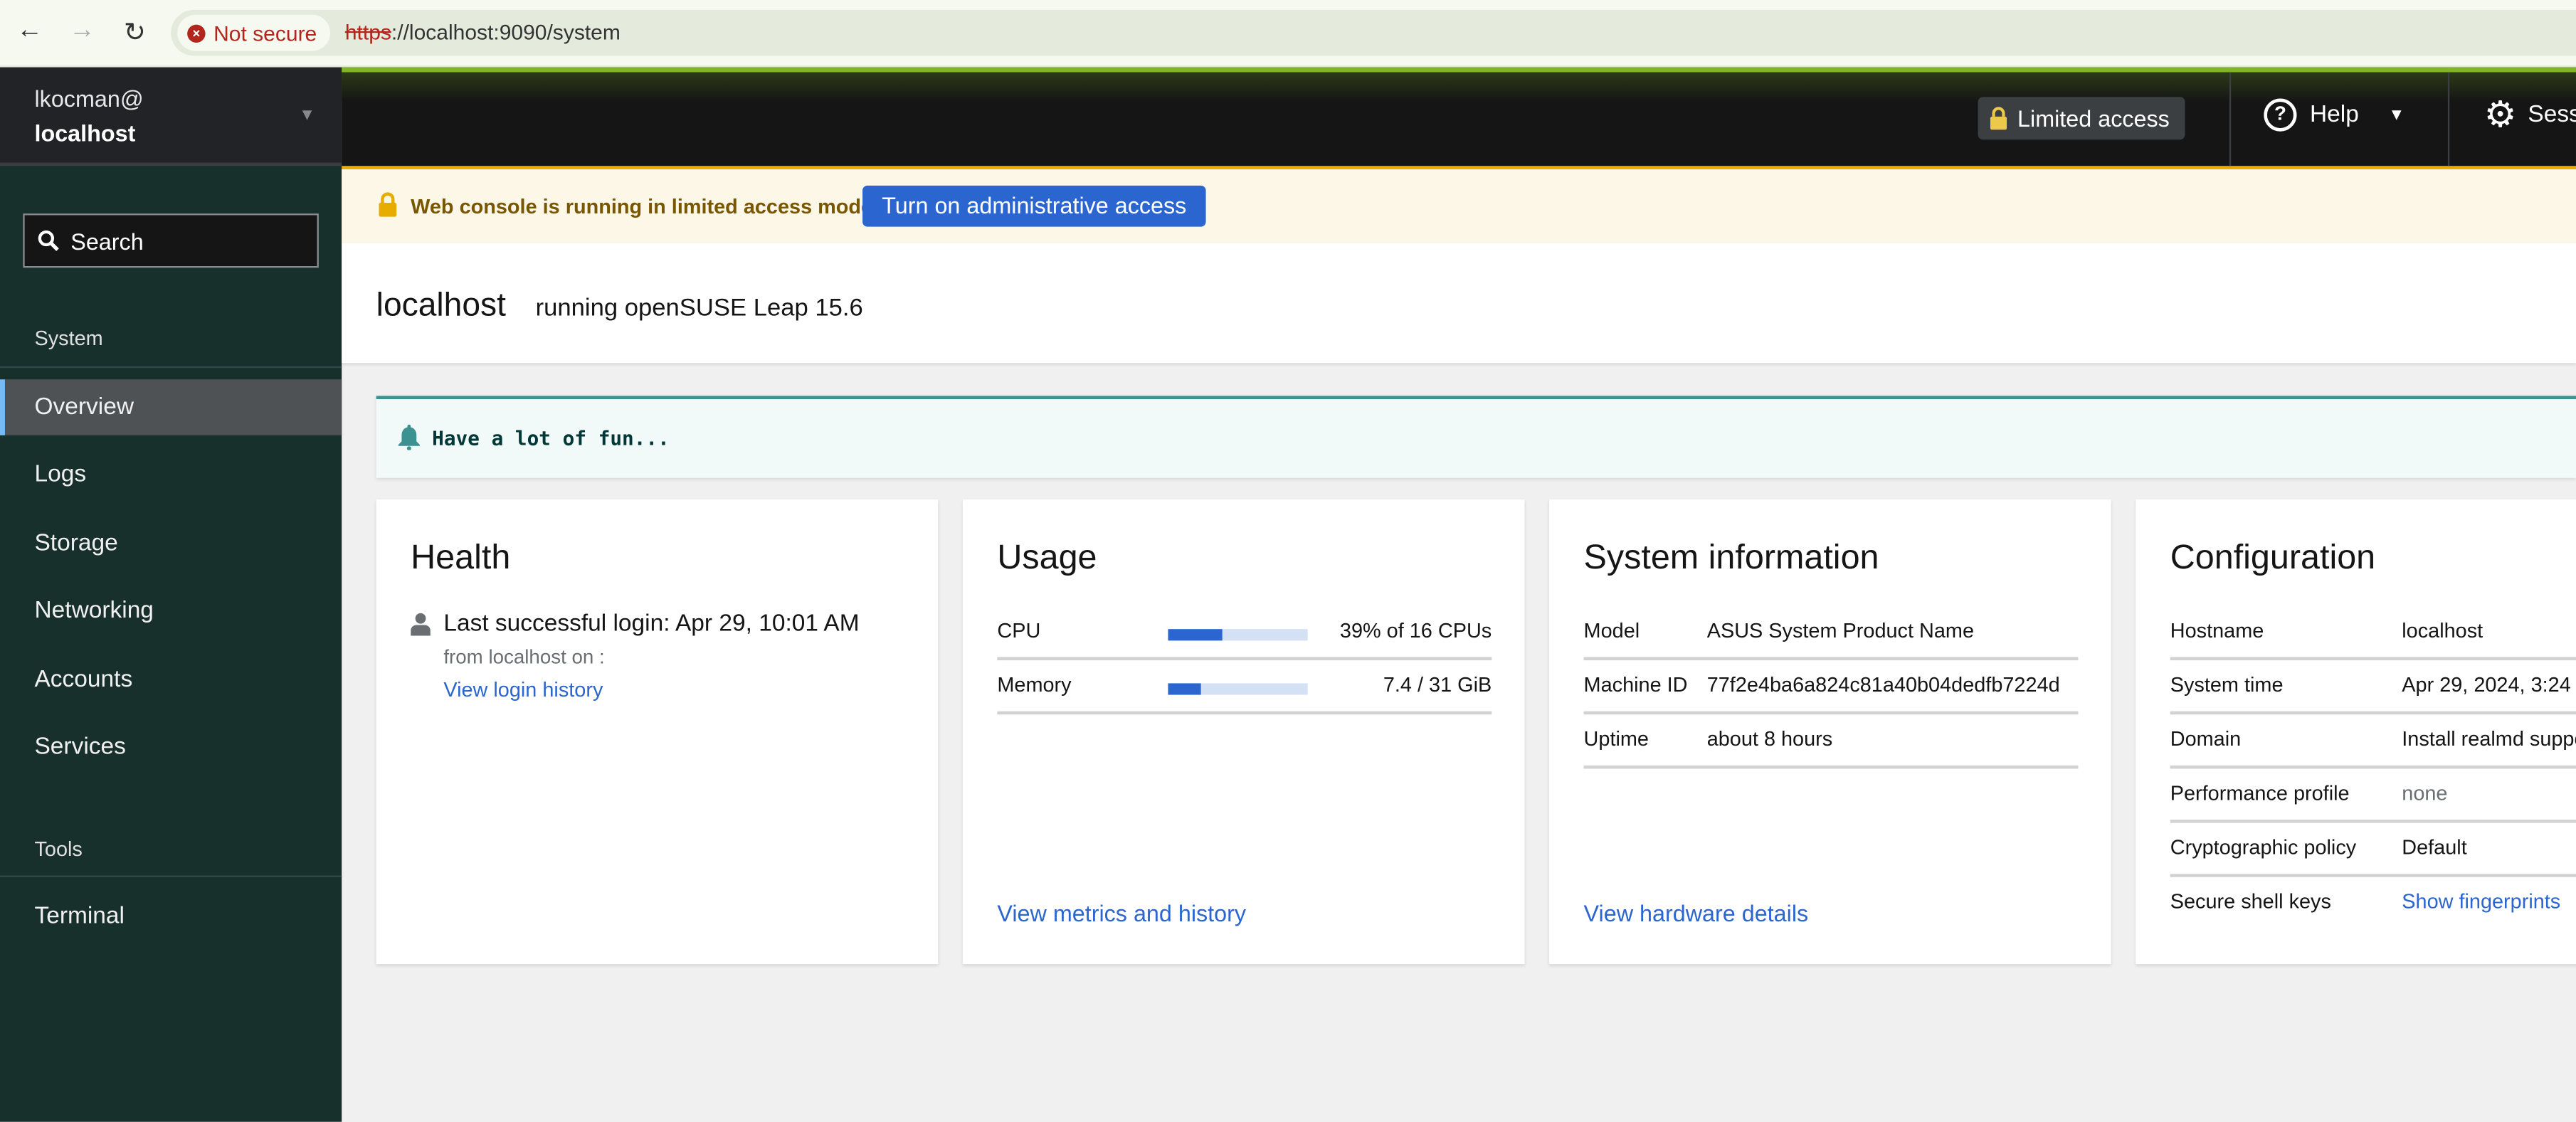 This screenshot has width=2576, height=1122. Describe the element at coordinates (48, 240) in the screenshot. I see `search-icon` at that location.